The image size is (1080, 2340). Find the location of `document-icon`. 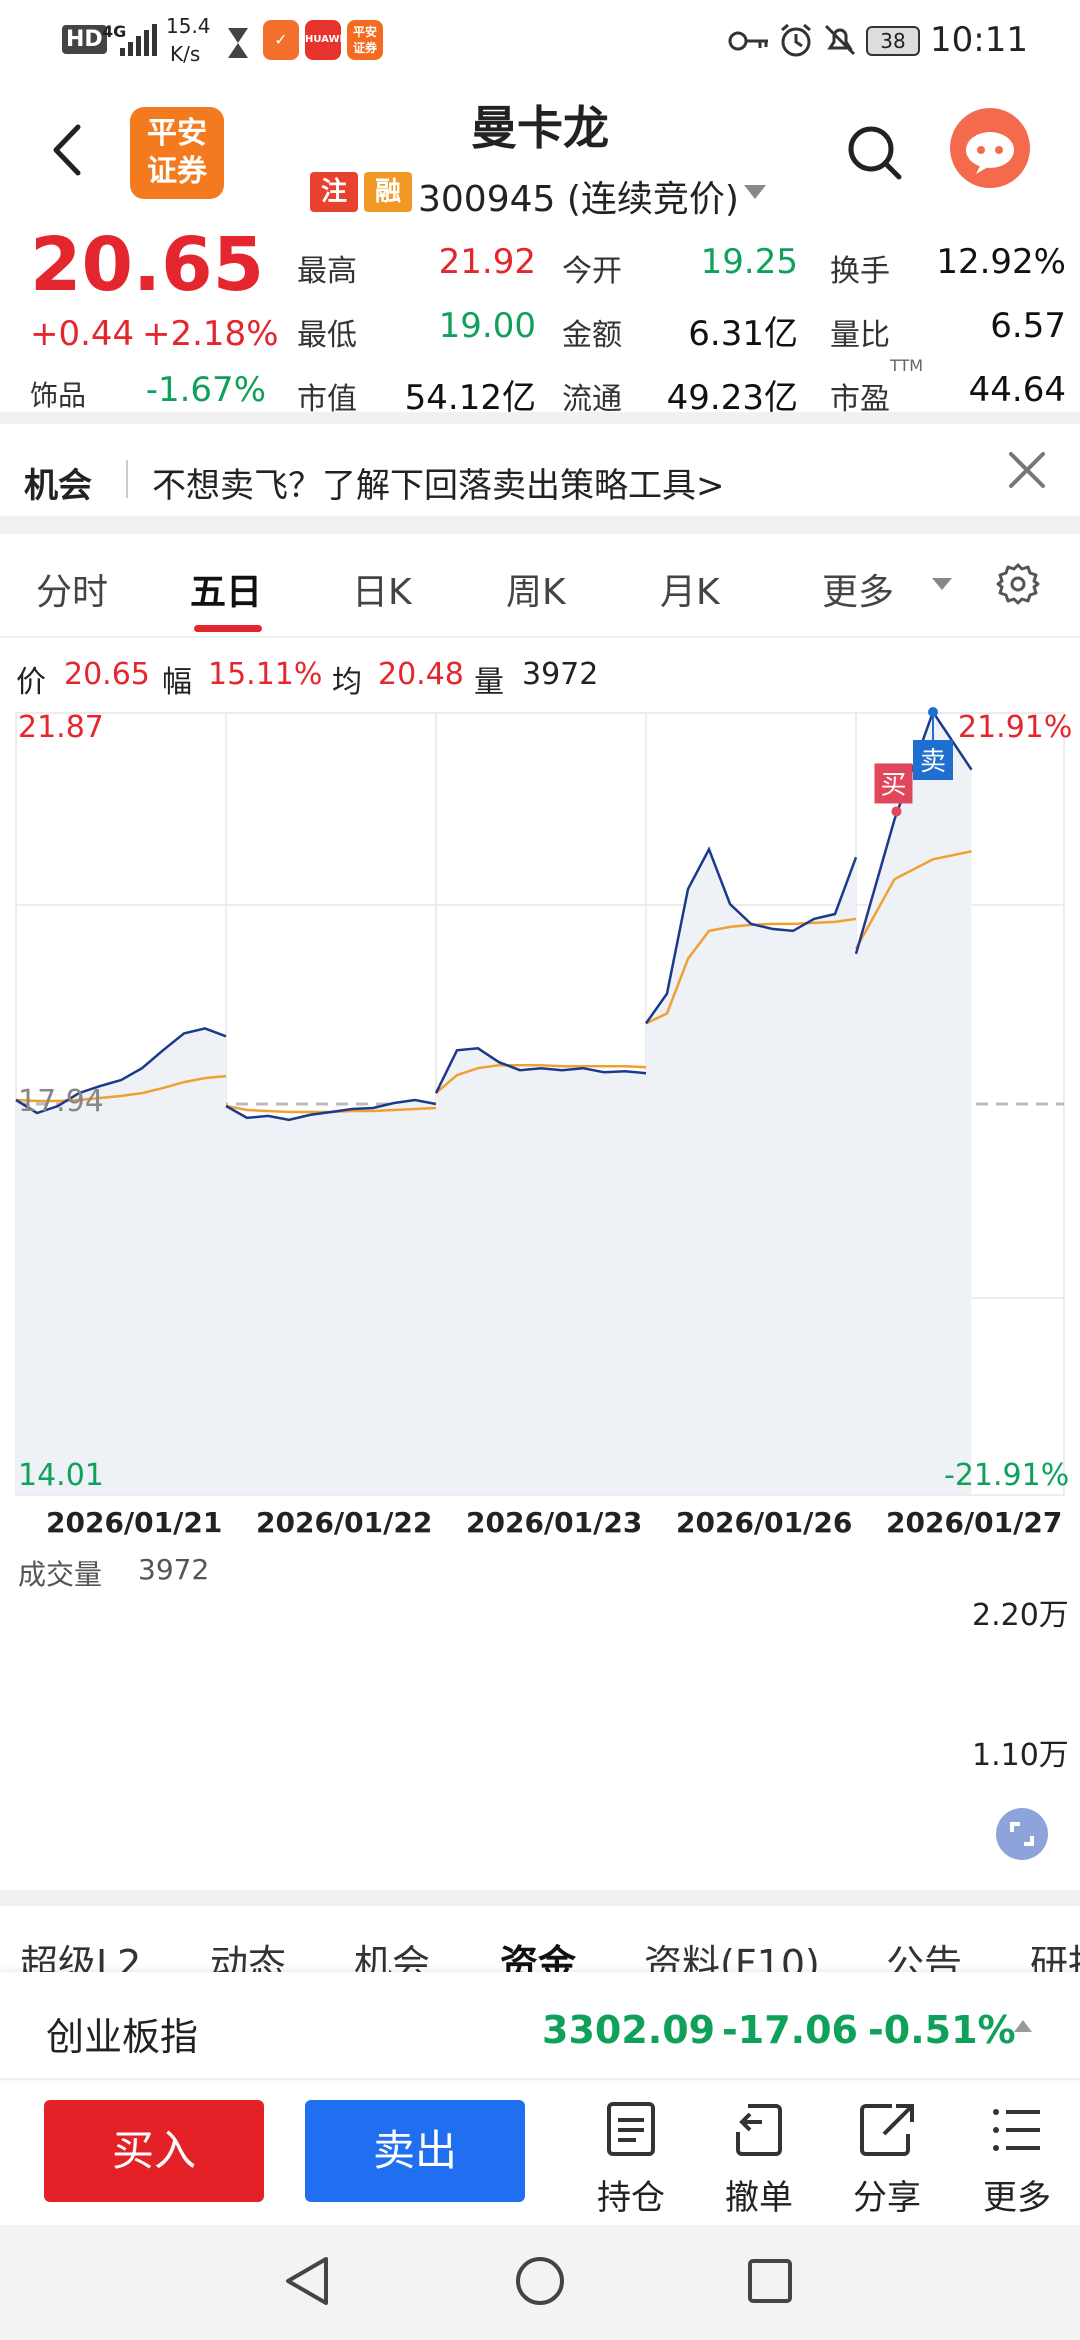

document-icon is located at coordinates (631, 2129).